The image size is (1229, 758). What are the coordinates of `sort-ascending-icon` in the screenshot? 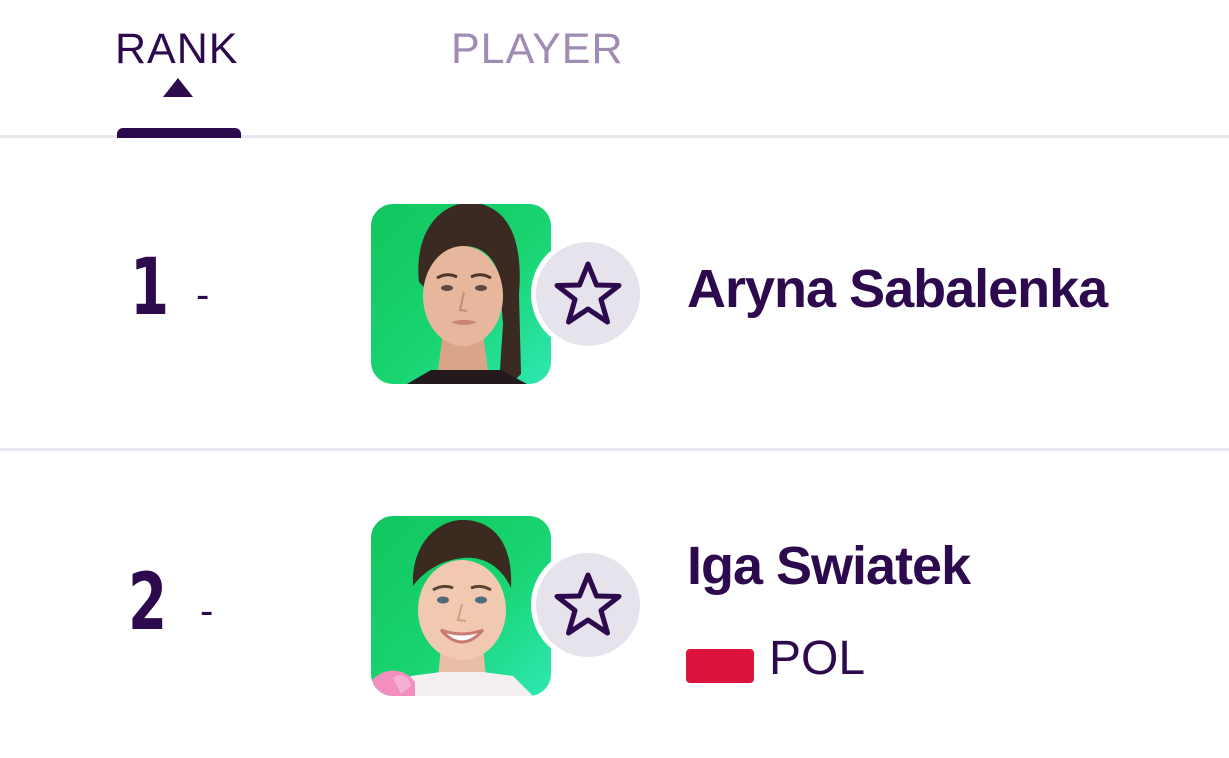 It's located at (178, 87).